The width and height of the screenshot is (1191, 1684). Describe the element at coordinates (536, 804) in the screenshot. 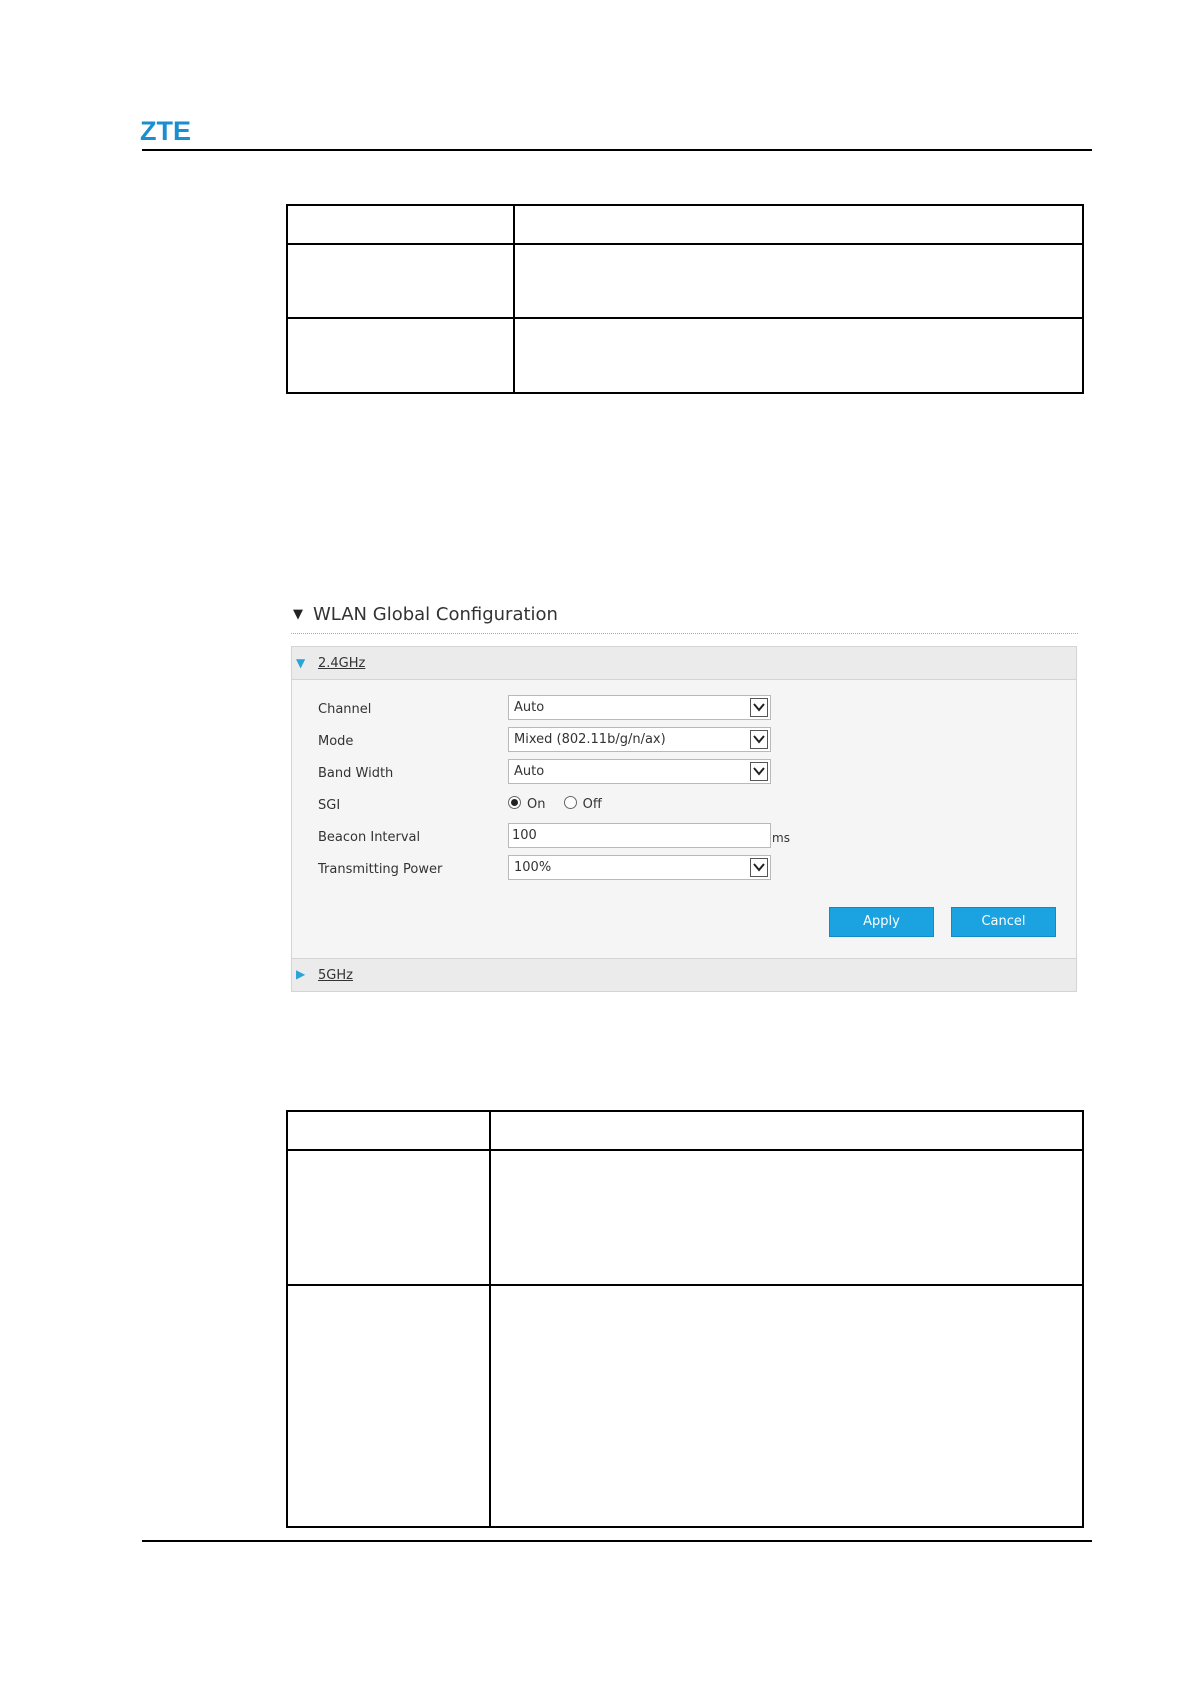

I see `sgi-on-label: On` at that location.